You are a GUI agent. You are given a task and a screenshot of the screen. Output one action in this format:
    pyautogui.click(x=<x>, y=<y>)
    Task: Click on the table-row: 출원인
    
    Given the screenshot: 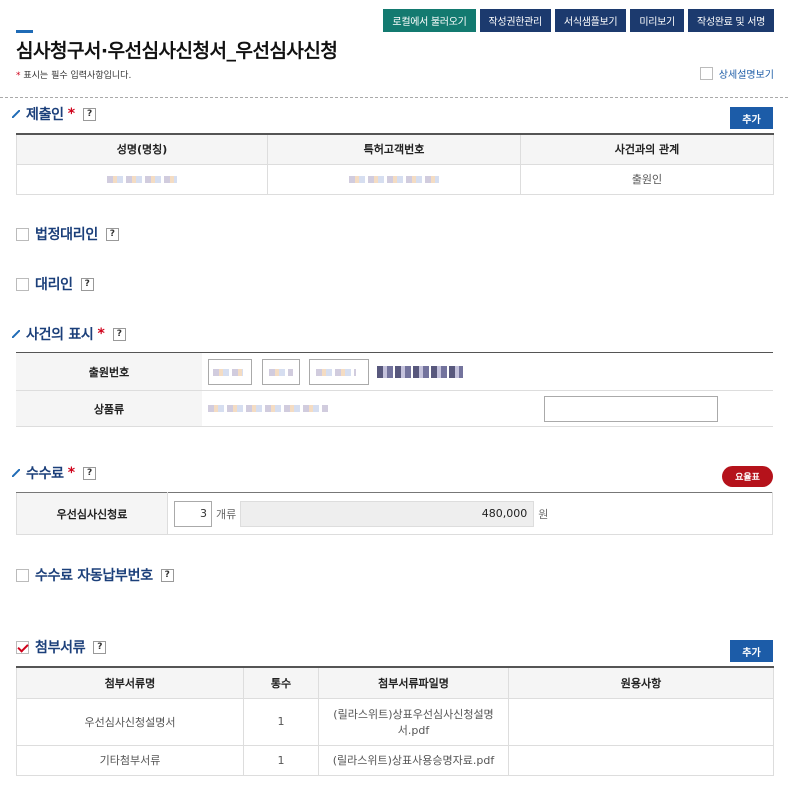 What is the action you would take?
    pyautogui.click(x=395, y=179)
    